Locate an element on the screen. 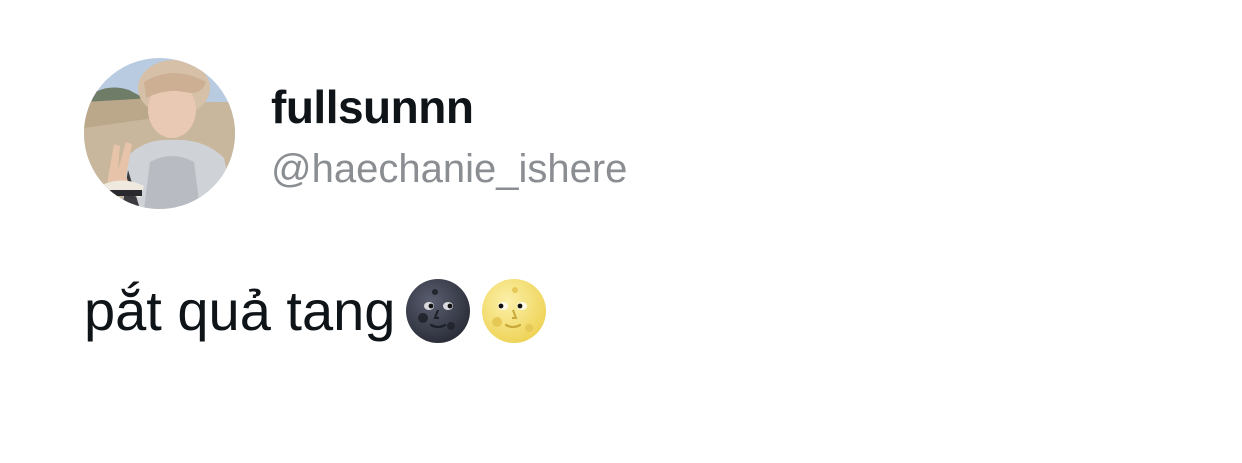  display-name: fullsunnn is located at coordinates (372, 107).